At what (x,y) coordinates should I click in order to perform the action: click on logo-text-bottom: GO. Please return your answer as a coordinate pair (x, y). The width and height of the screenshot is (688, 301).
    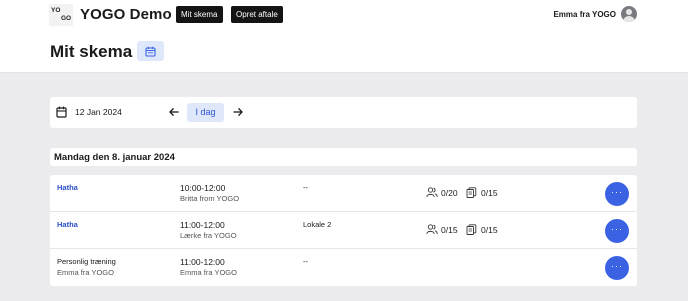
    Looking at the image, I should click on (66, 18).